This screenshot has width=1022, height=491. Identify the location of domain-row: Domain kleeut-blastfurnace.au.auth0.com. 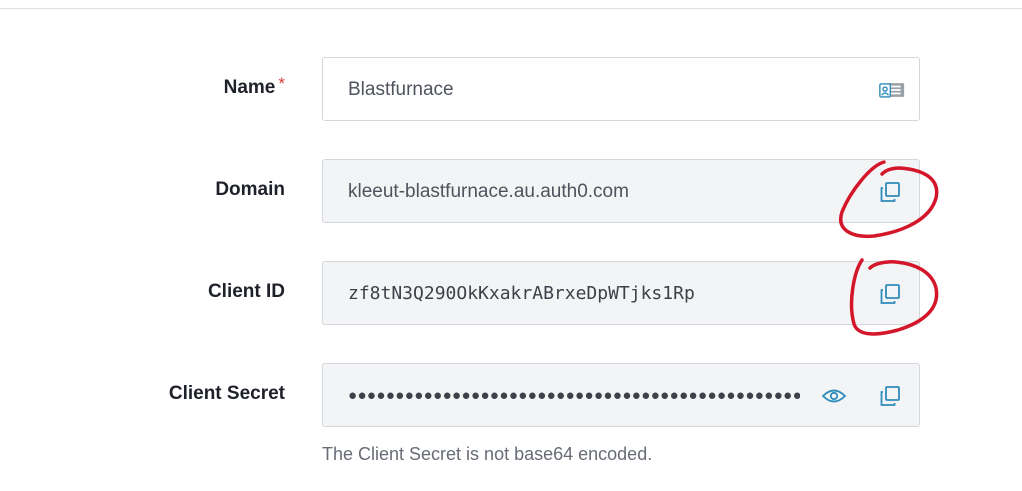
(511, 192).